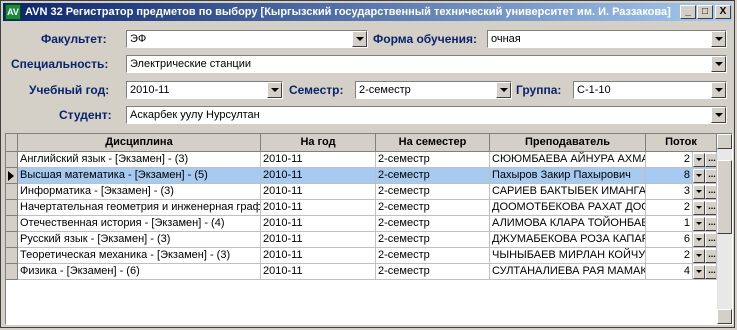  I want to click on cell-potok: 8, so click(669, 176).